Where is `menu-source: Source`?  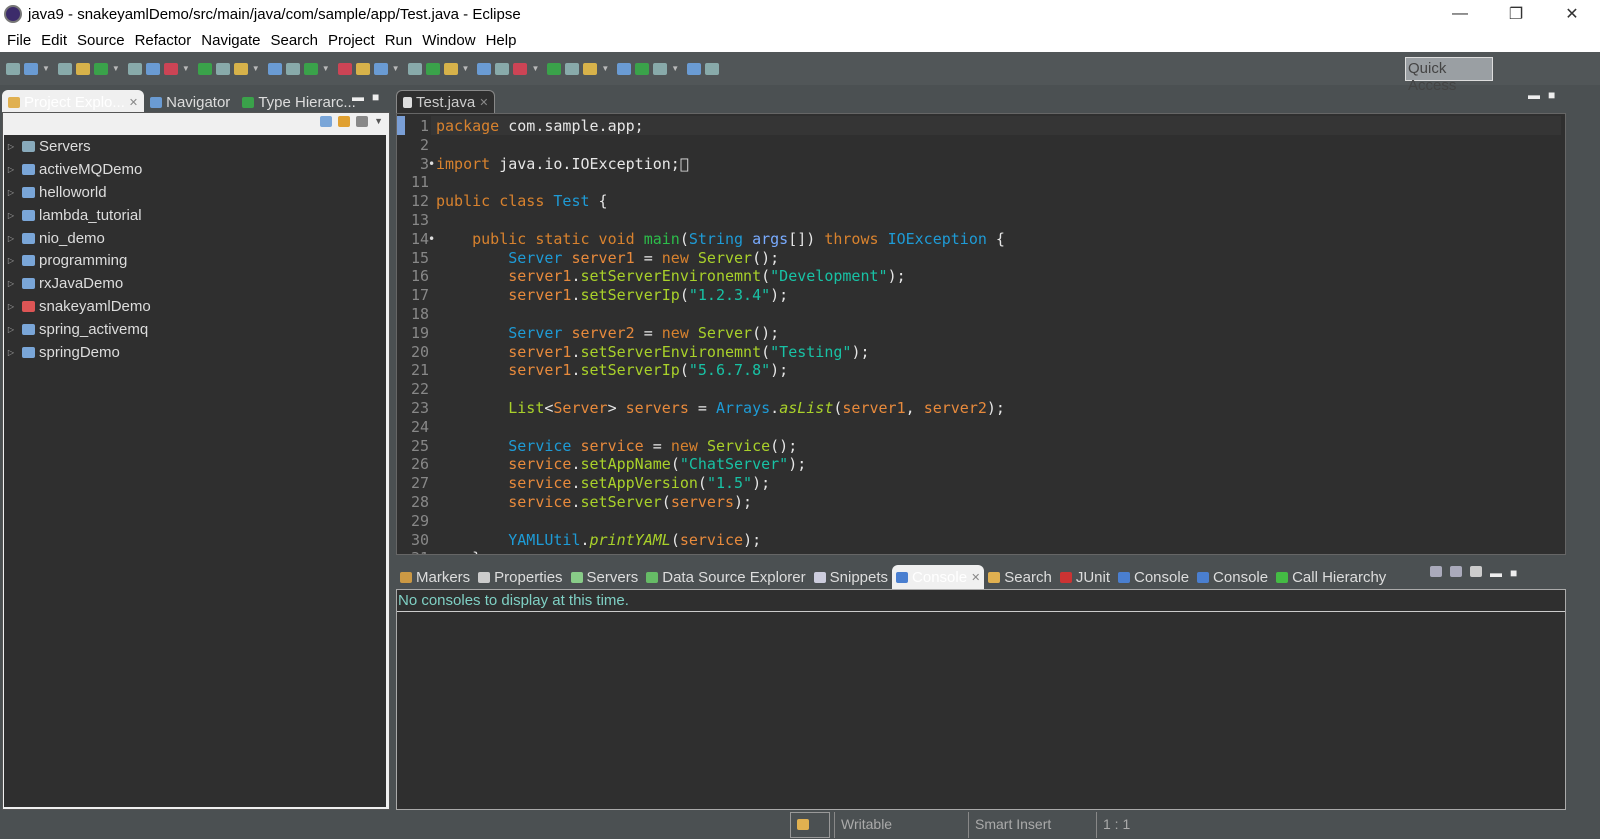
menu-source: Source is located at coordinates (101, 40).